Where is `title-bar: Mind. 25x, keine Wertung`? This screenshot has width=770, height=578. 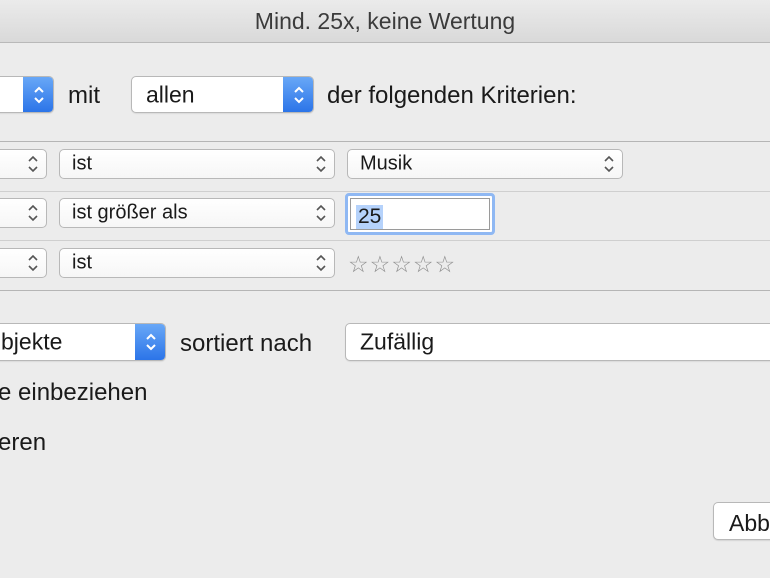
title-bar: Mind. 25x, keine Wertung is located at coordinates (385, 21).